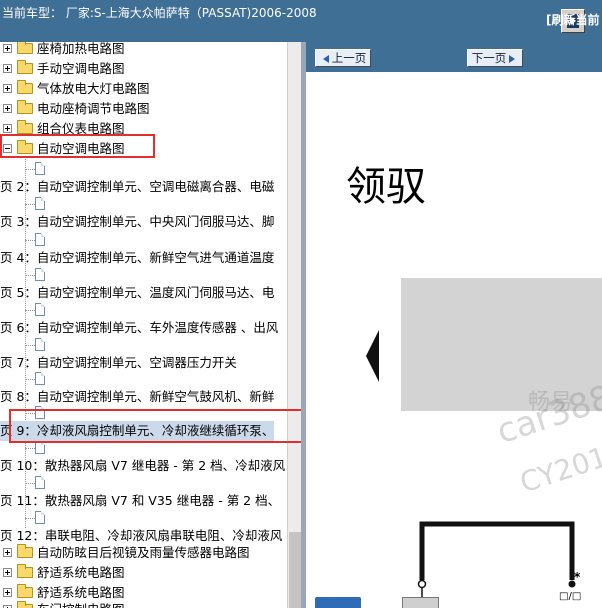 This screenshot has height=608, width=602. What do you see at coordinates (325, 58) in the screenshot?
I see `arrow-left-icon` at bounding box center [325, 58].